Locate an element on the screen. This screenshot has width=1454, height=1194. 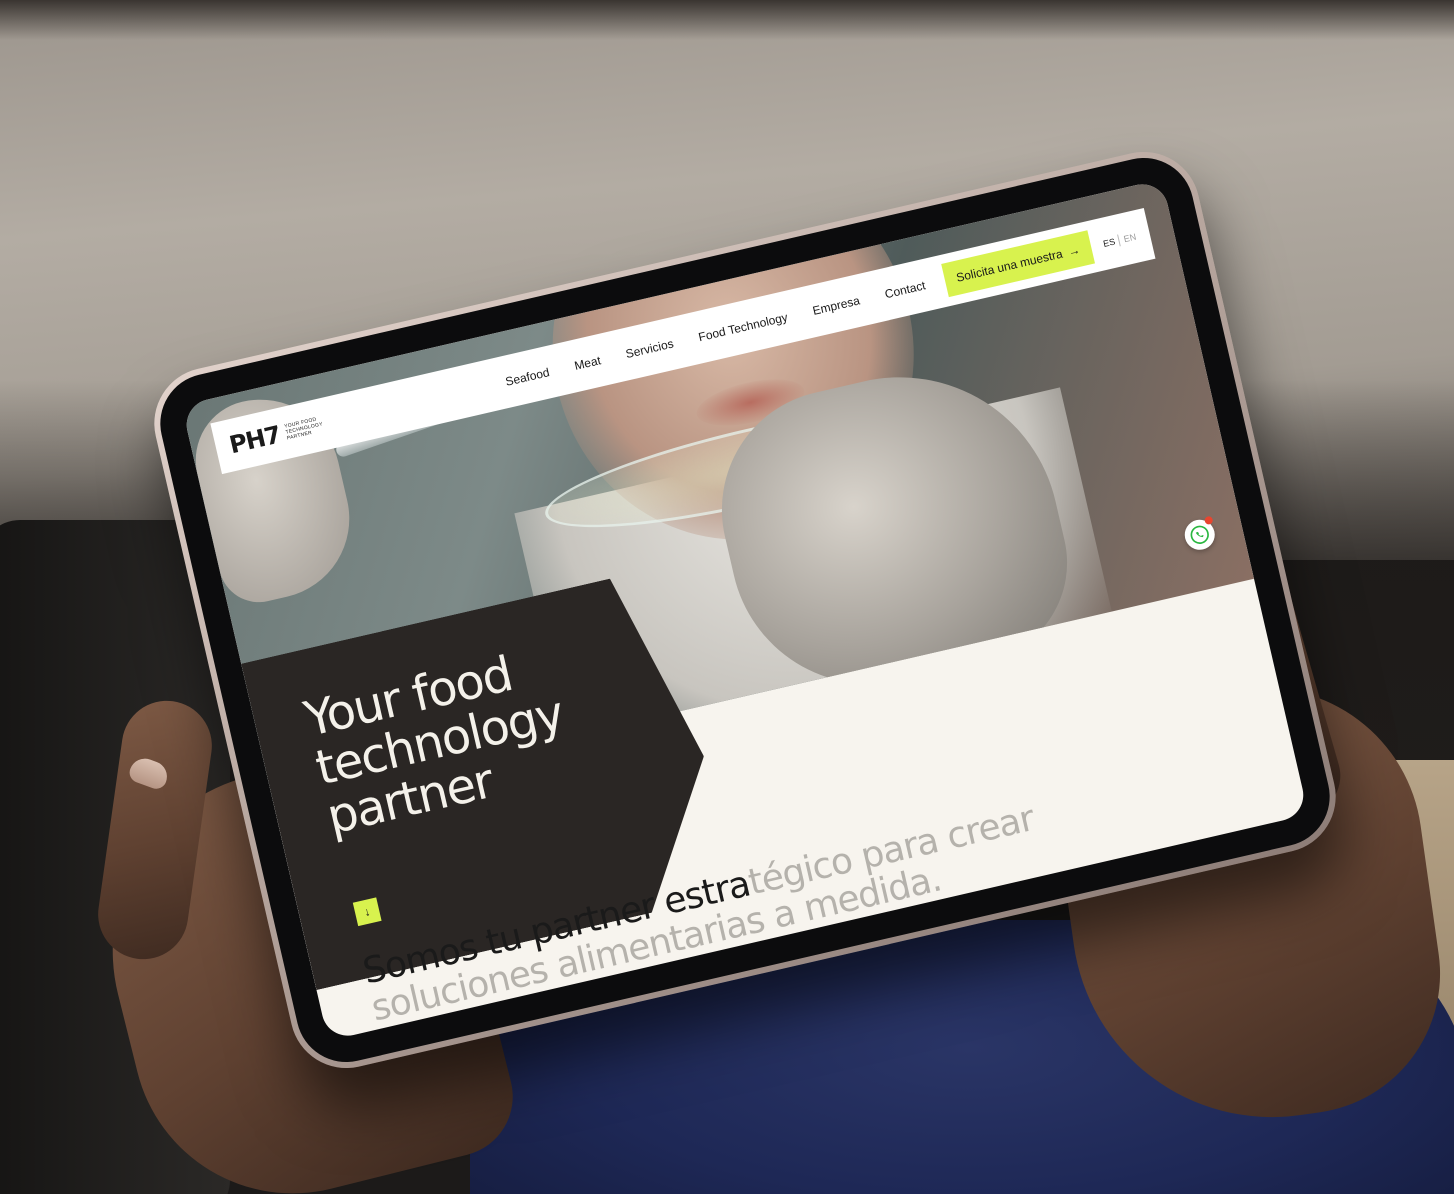
scroll-down-button: ↓ is located at coordinates (367, 911).